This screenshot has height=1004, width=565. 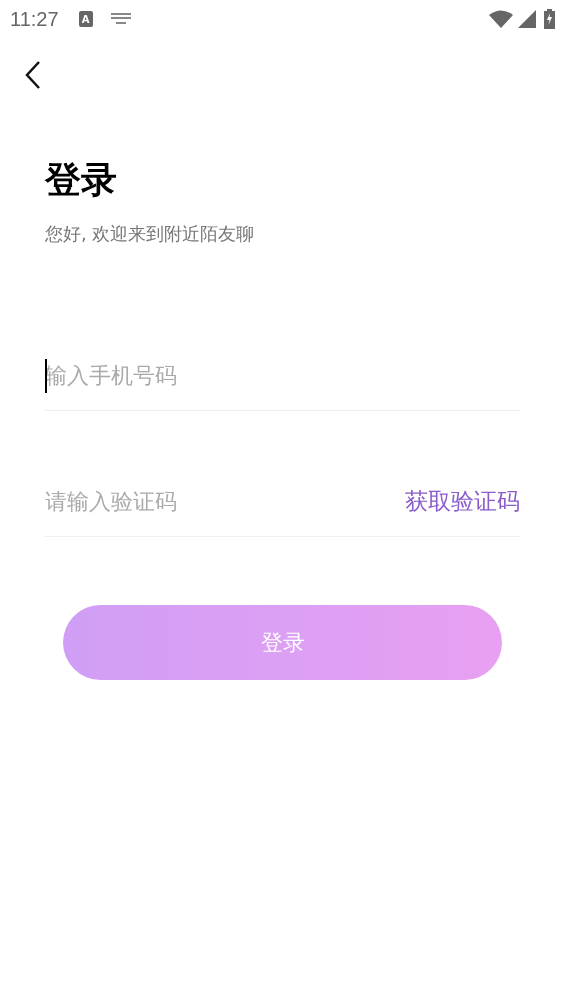 What do you see at coordinates (282, 375) in the screenshot?
I see `phone-input-field: 输入手机号码` at bounding box center [282, 375].